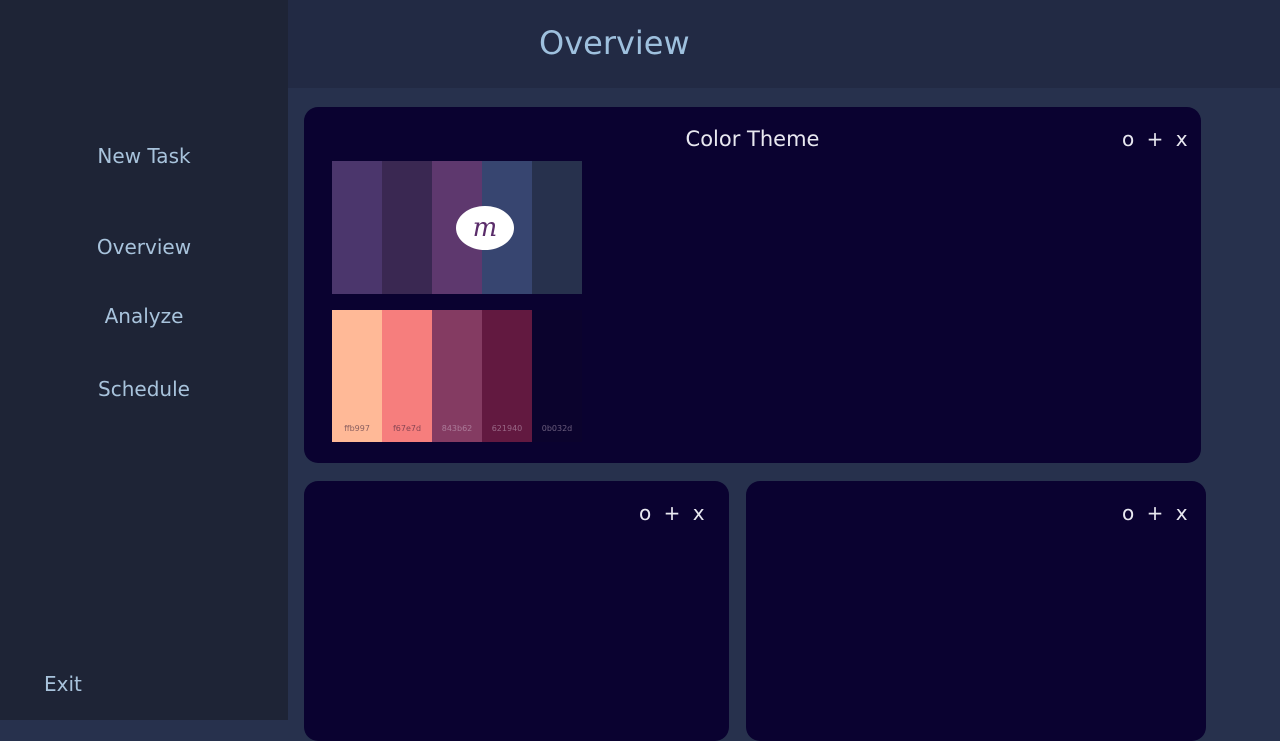  I want to click on sidebar-item-overview: Overview, so click(144, 247).